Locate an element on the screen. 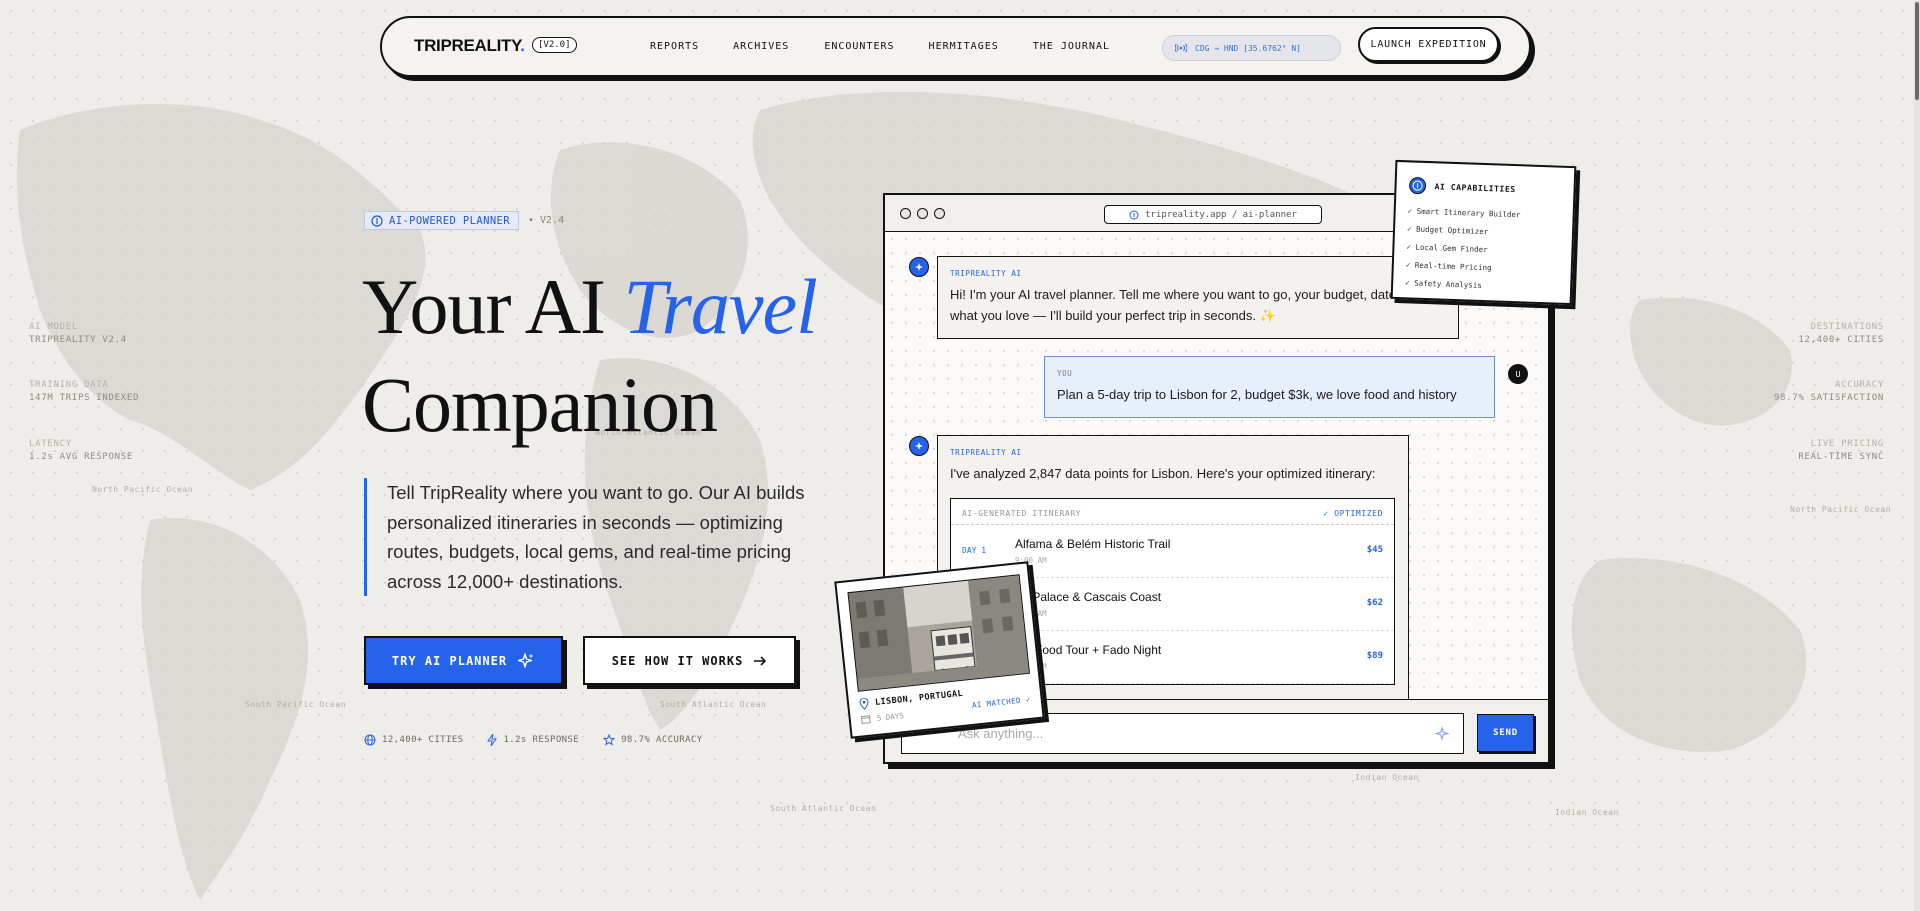 The image size is (1920, 911). side-stat-value: 12,400+ CITIES is located at coordinates (1841, 340).